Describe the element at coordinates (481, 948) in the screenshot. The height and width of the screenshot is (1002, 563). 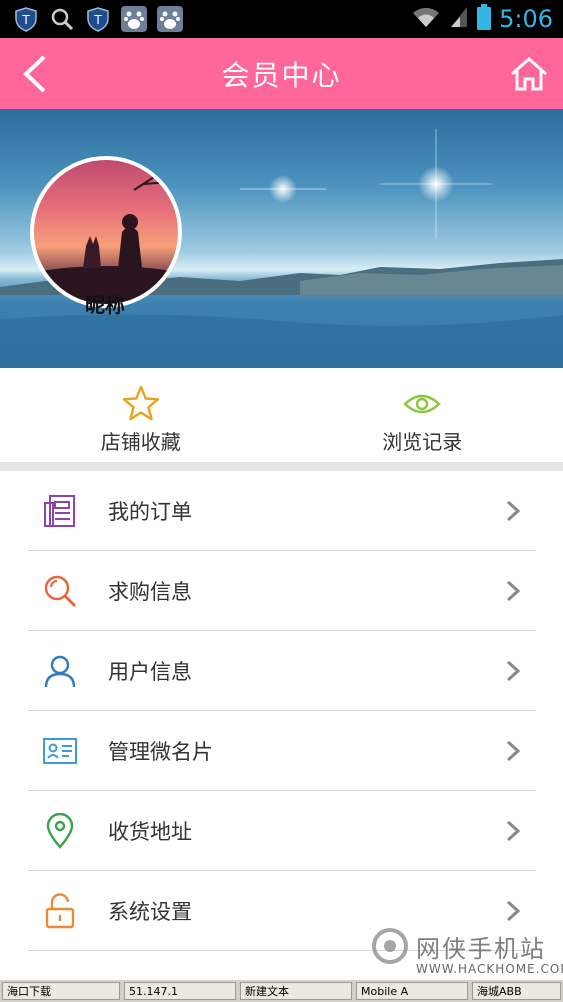
I see `watermark-text: 网侠手机站` at that location.